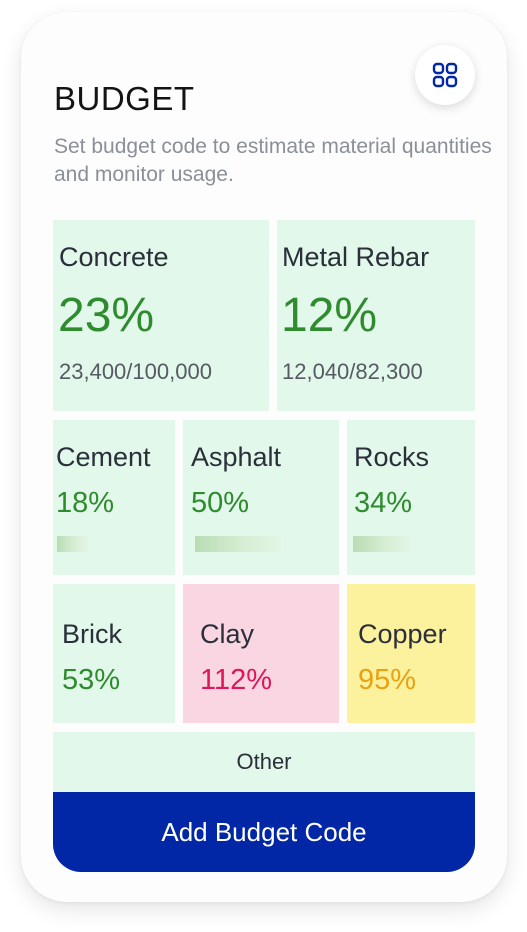 This screenshot has width=527, height=932. What do you see at coordinates (329, 315) in the screenshot?
I see `tile-percent: 12%` at bounding box center [329, 315].